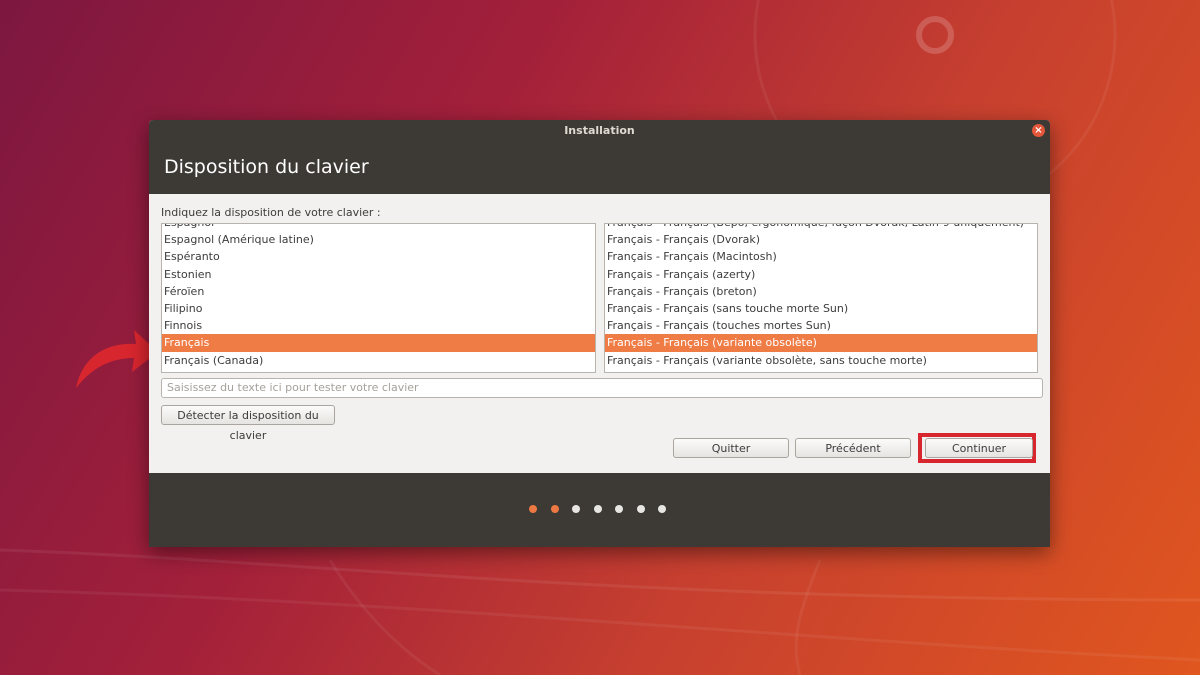  I want to click on progress-footer, so click(599, 510).